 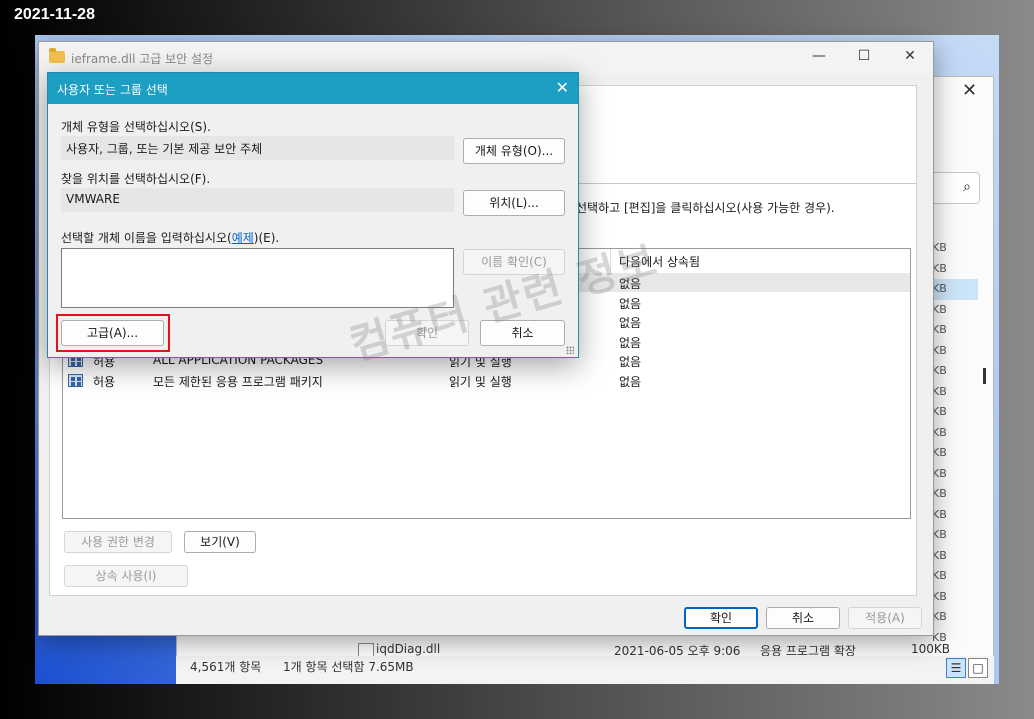 I want to click on object-type-field: 사용자, 그룹, 또는 기본 제공 보안 주체, so click(x=257, y=148).